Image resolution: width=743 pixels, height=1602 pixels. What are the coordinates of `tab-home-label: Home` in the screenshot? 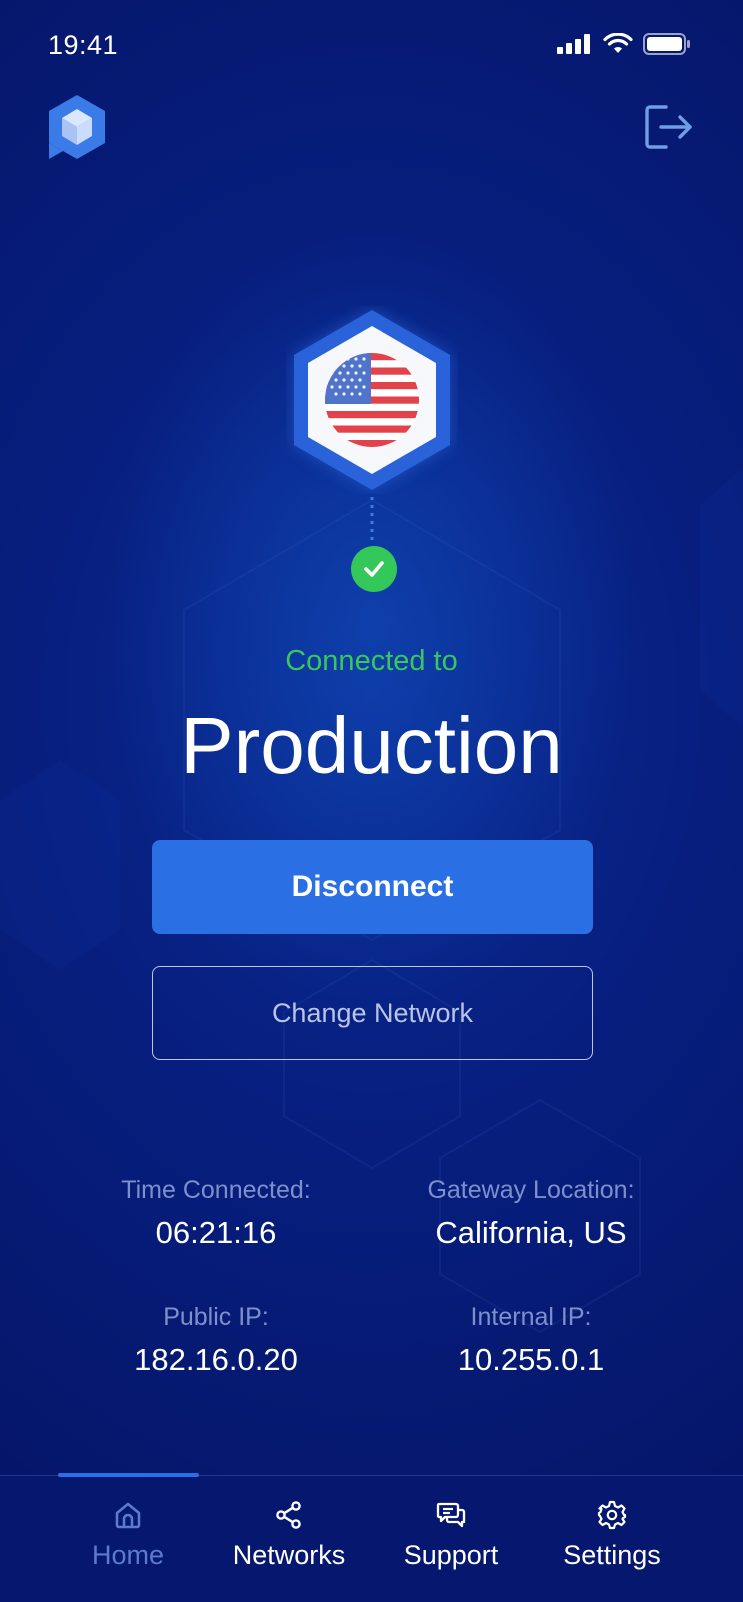 It's located at (128, 1555).